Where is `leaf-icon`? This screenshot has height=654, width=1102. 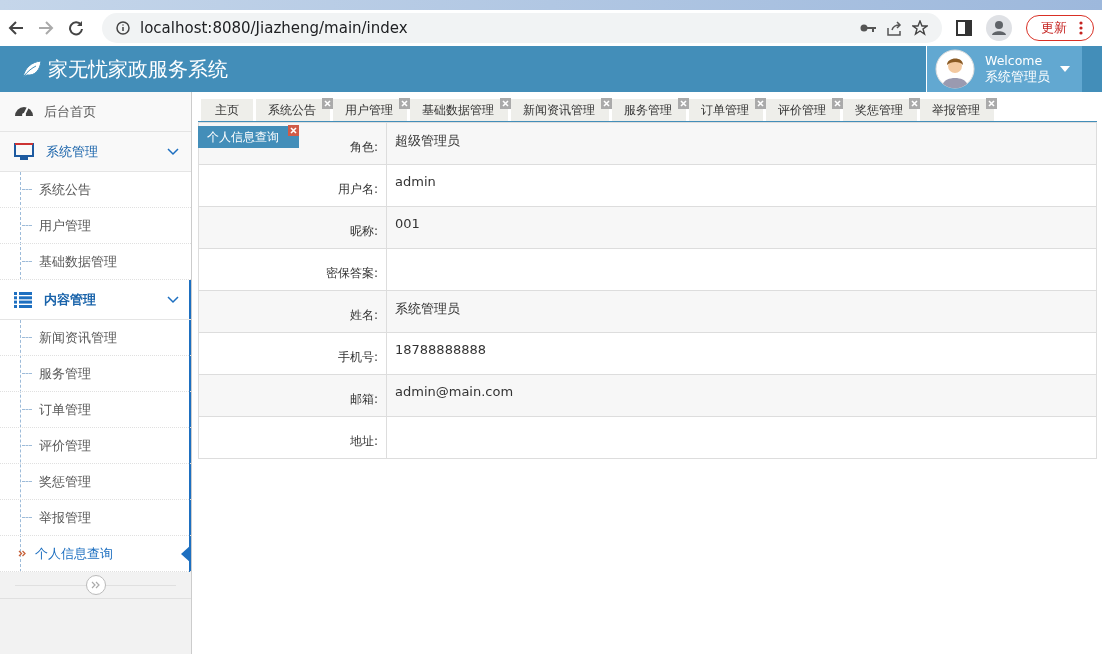
leaf-icon is located at coordinates (32, 69).